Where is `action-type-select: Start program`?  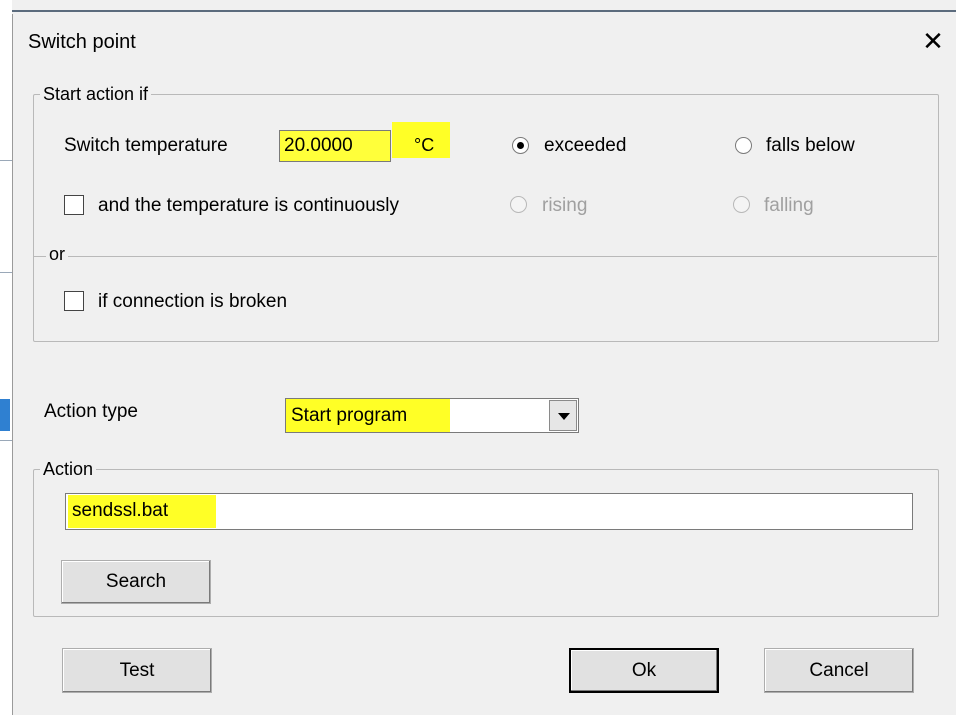
action-type-select: Start program is located at coordinates (432, 415).